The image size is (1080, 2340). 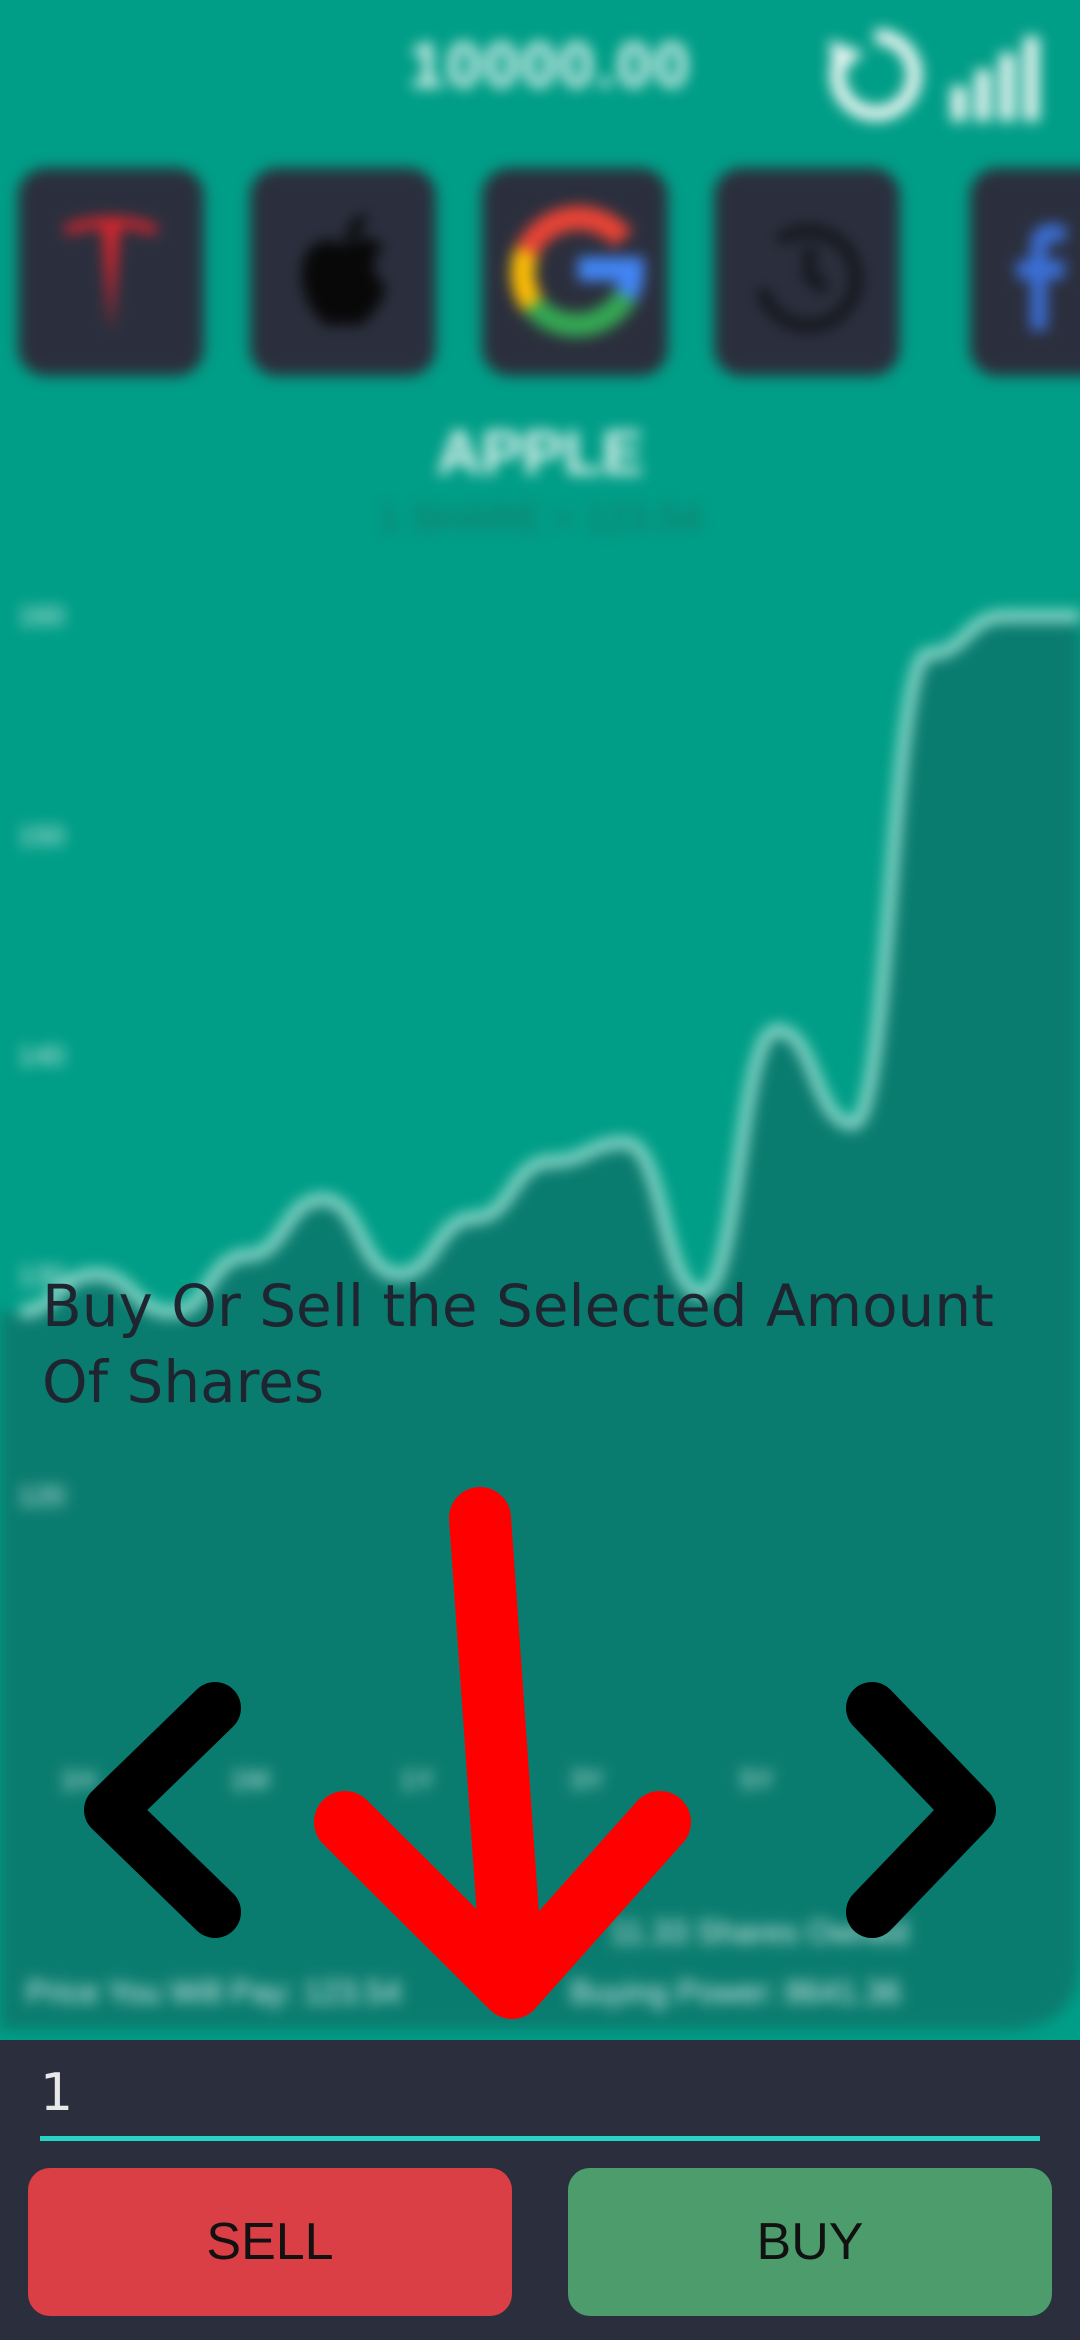 What do you see at coordinates (540, 2095) in the screenshot?
I see `share-amount-input` at bounding box center [540, 2095].